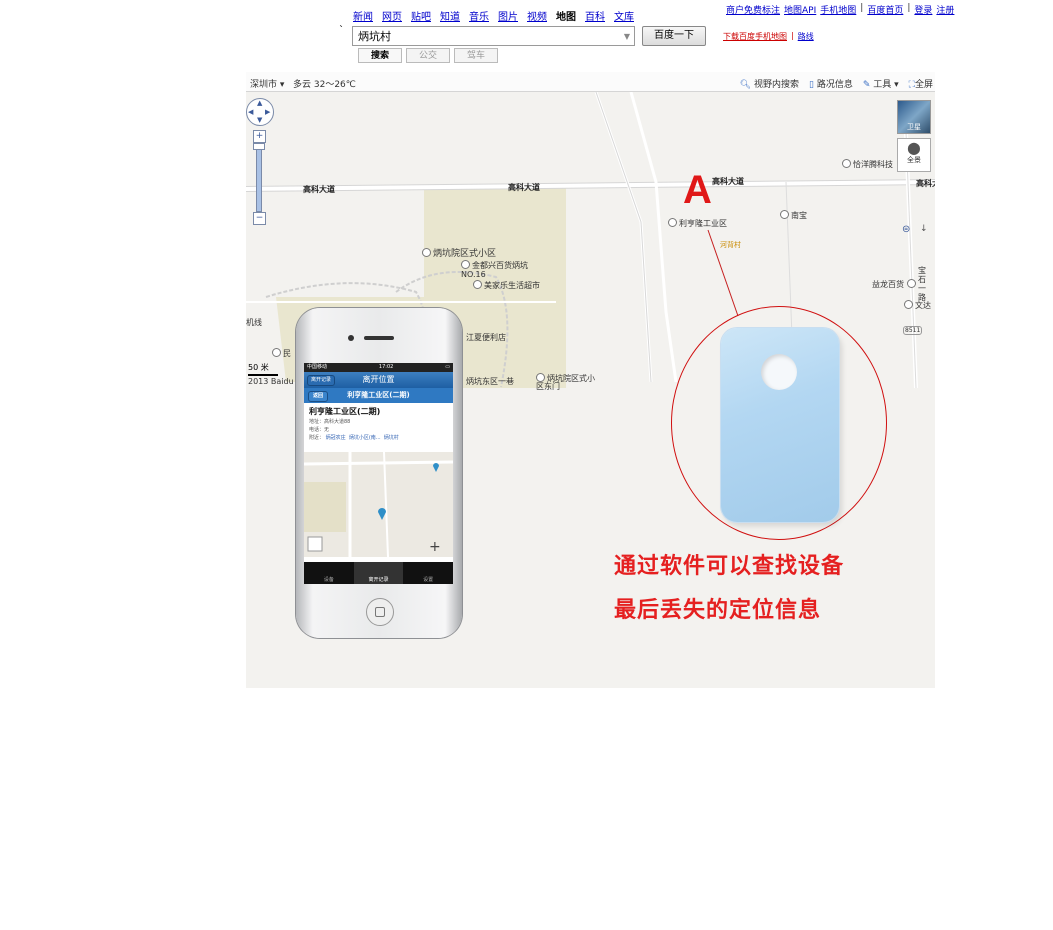 The image size is (1053, 930). I want to click on camera-icon, so click(351, 338).